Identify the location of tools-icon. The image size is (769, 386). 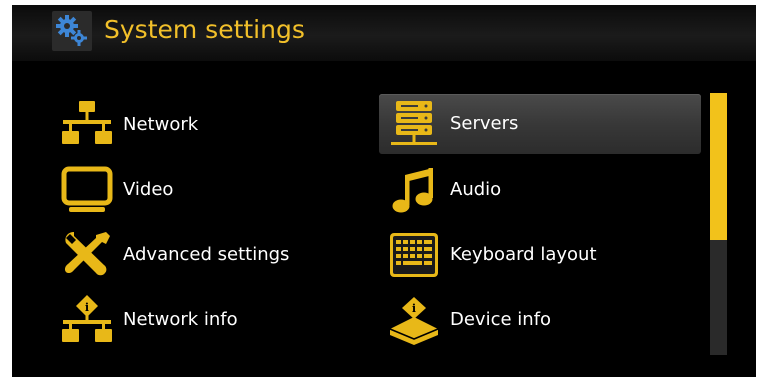
(87, 254).